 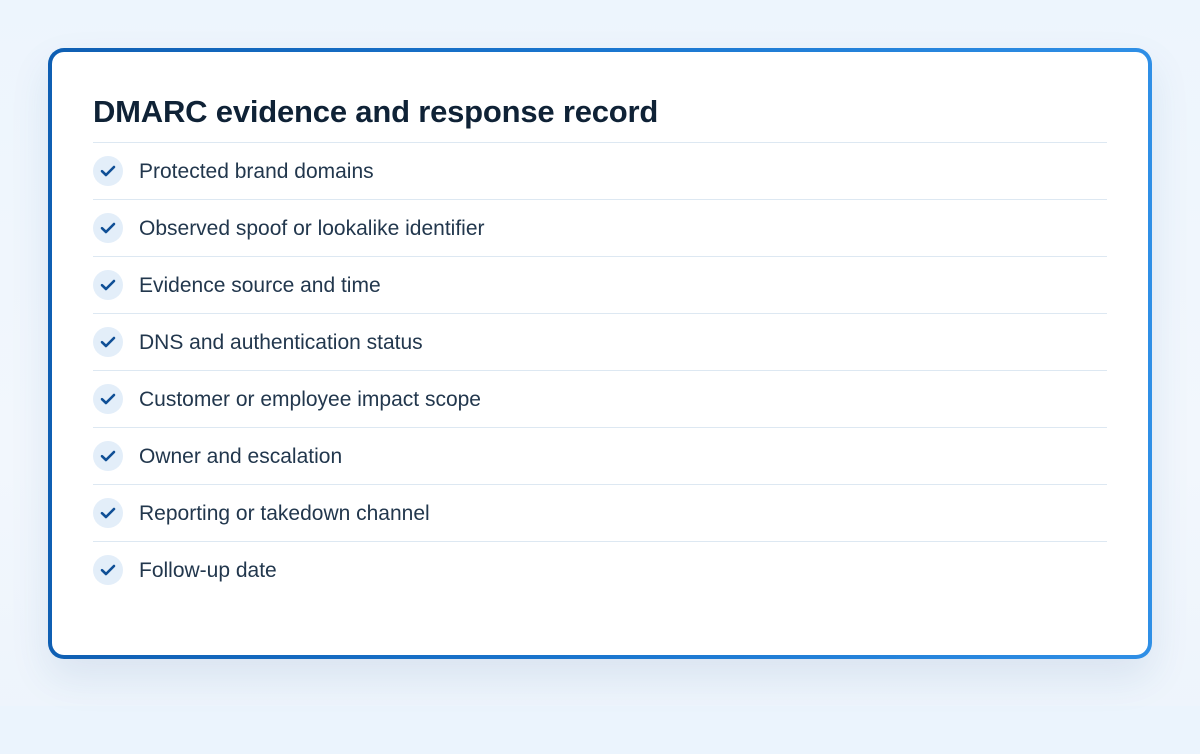 I want to click on checklist-item-label: Protected brand domains, so click(x=256, y=171).